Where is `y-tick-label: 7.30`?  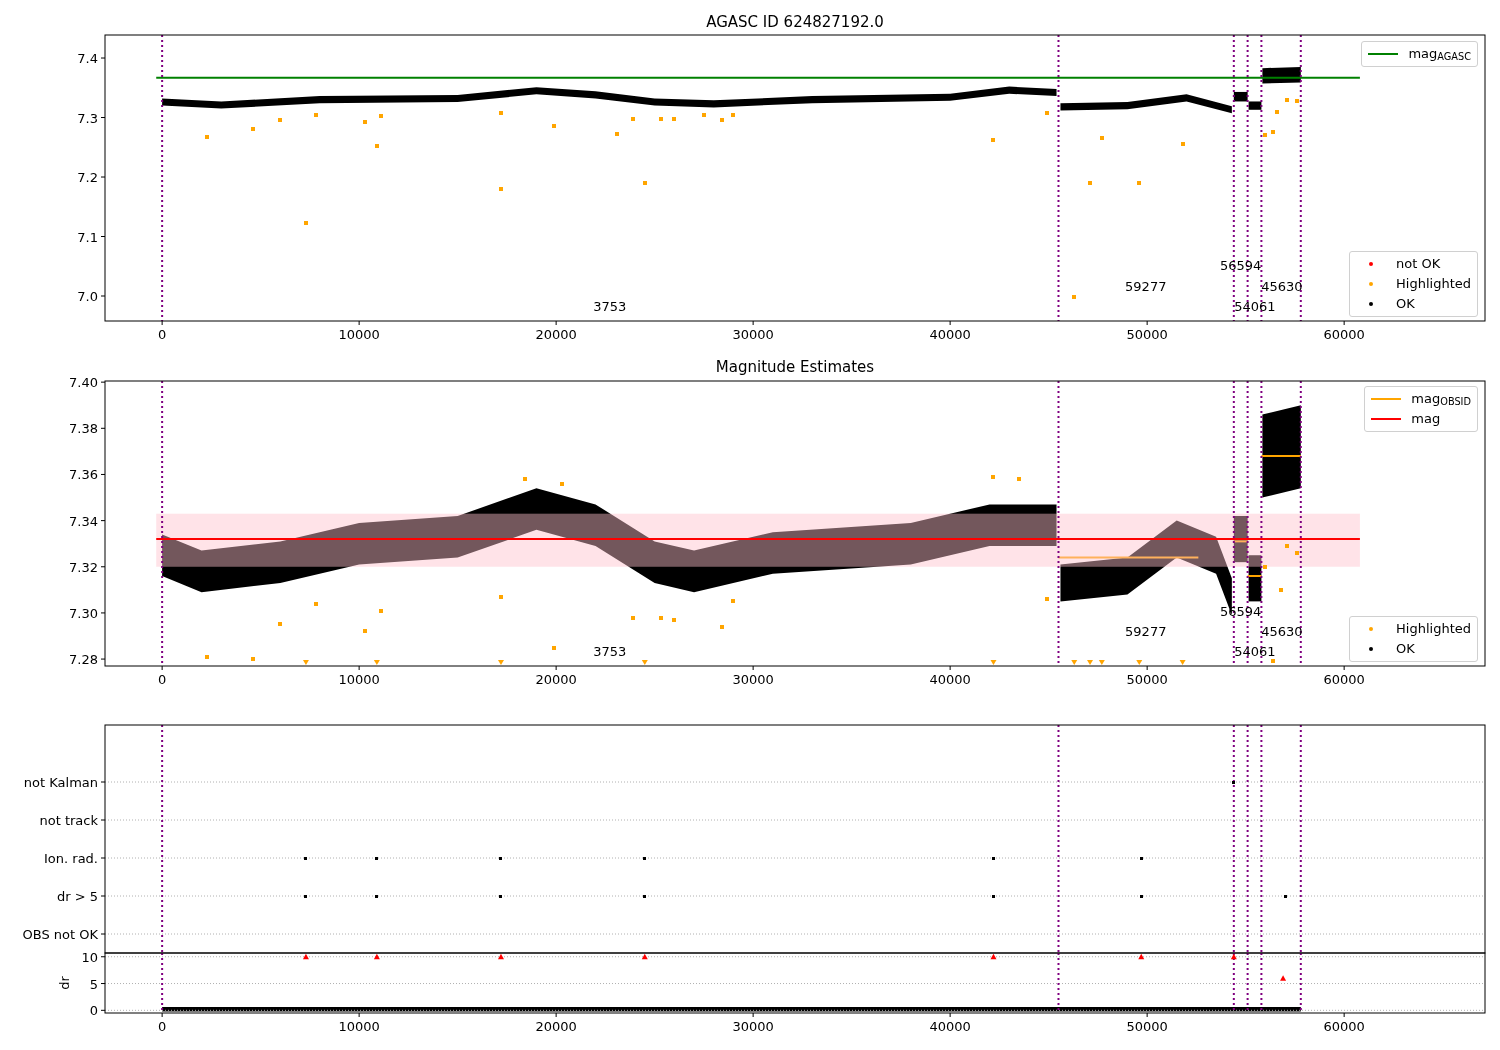
y-tick-label: 7.30 is located at coordinates (83, 613).